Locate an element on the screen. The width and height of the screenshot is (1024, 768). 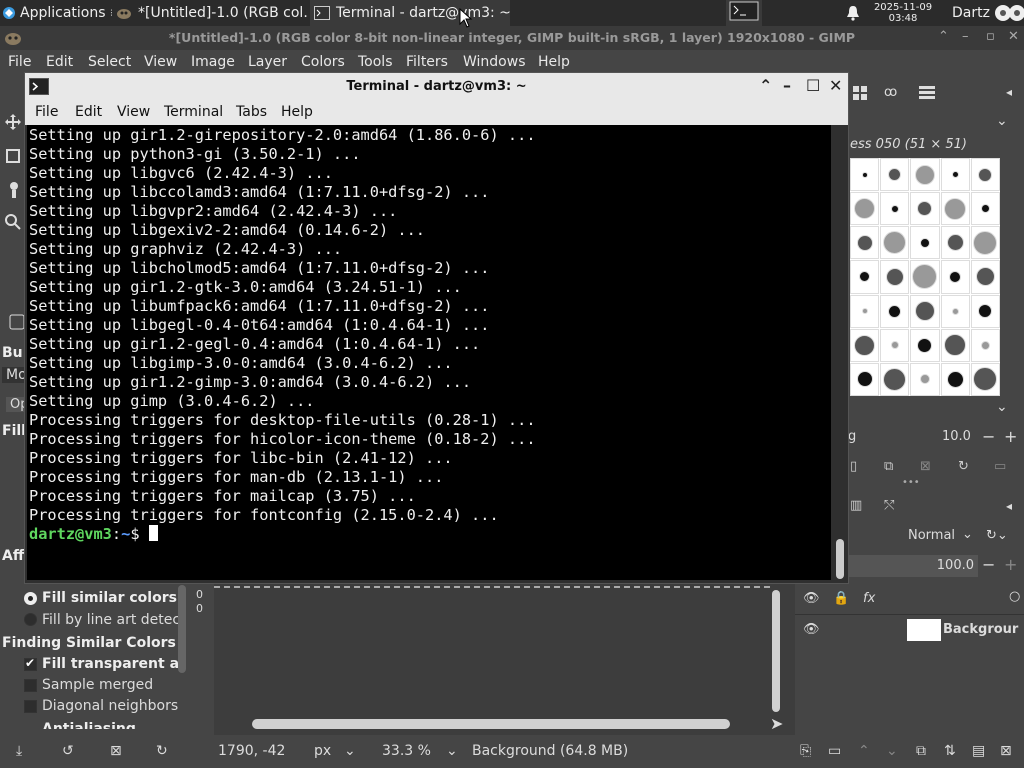
applications-menu: Applications ≡ is located at coordinates (57, 13).